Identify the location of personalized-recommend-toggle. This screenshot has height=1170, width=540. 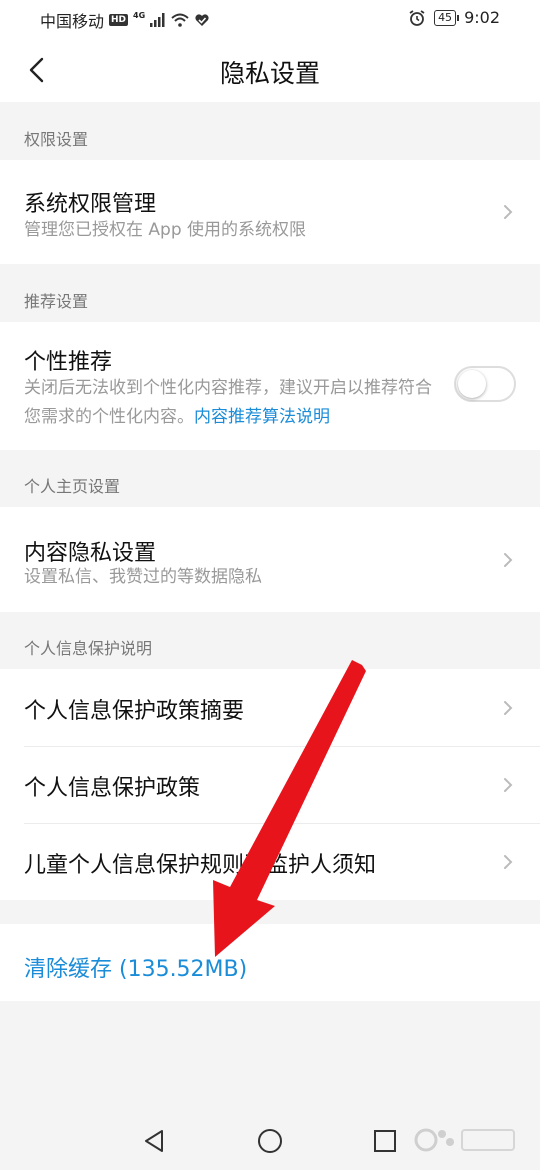
(485, 384).